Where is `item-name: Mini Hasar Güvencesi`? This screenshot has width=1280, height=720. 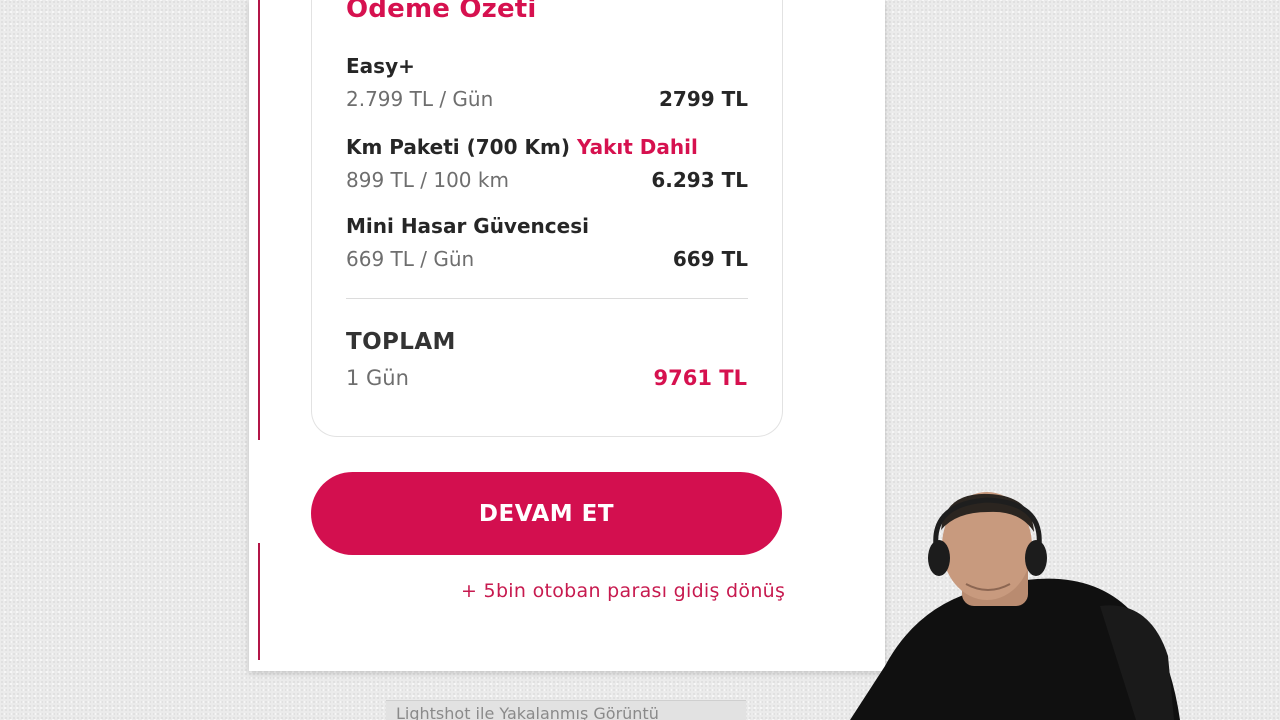 item-name: Mini Hasar Güvencesi is located at coordinates (467, 226).